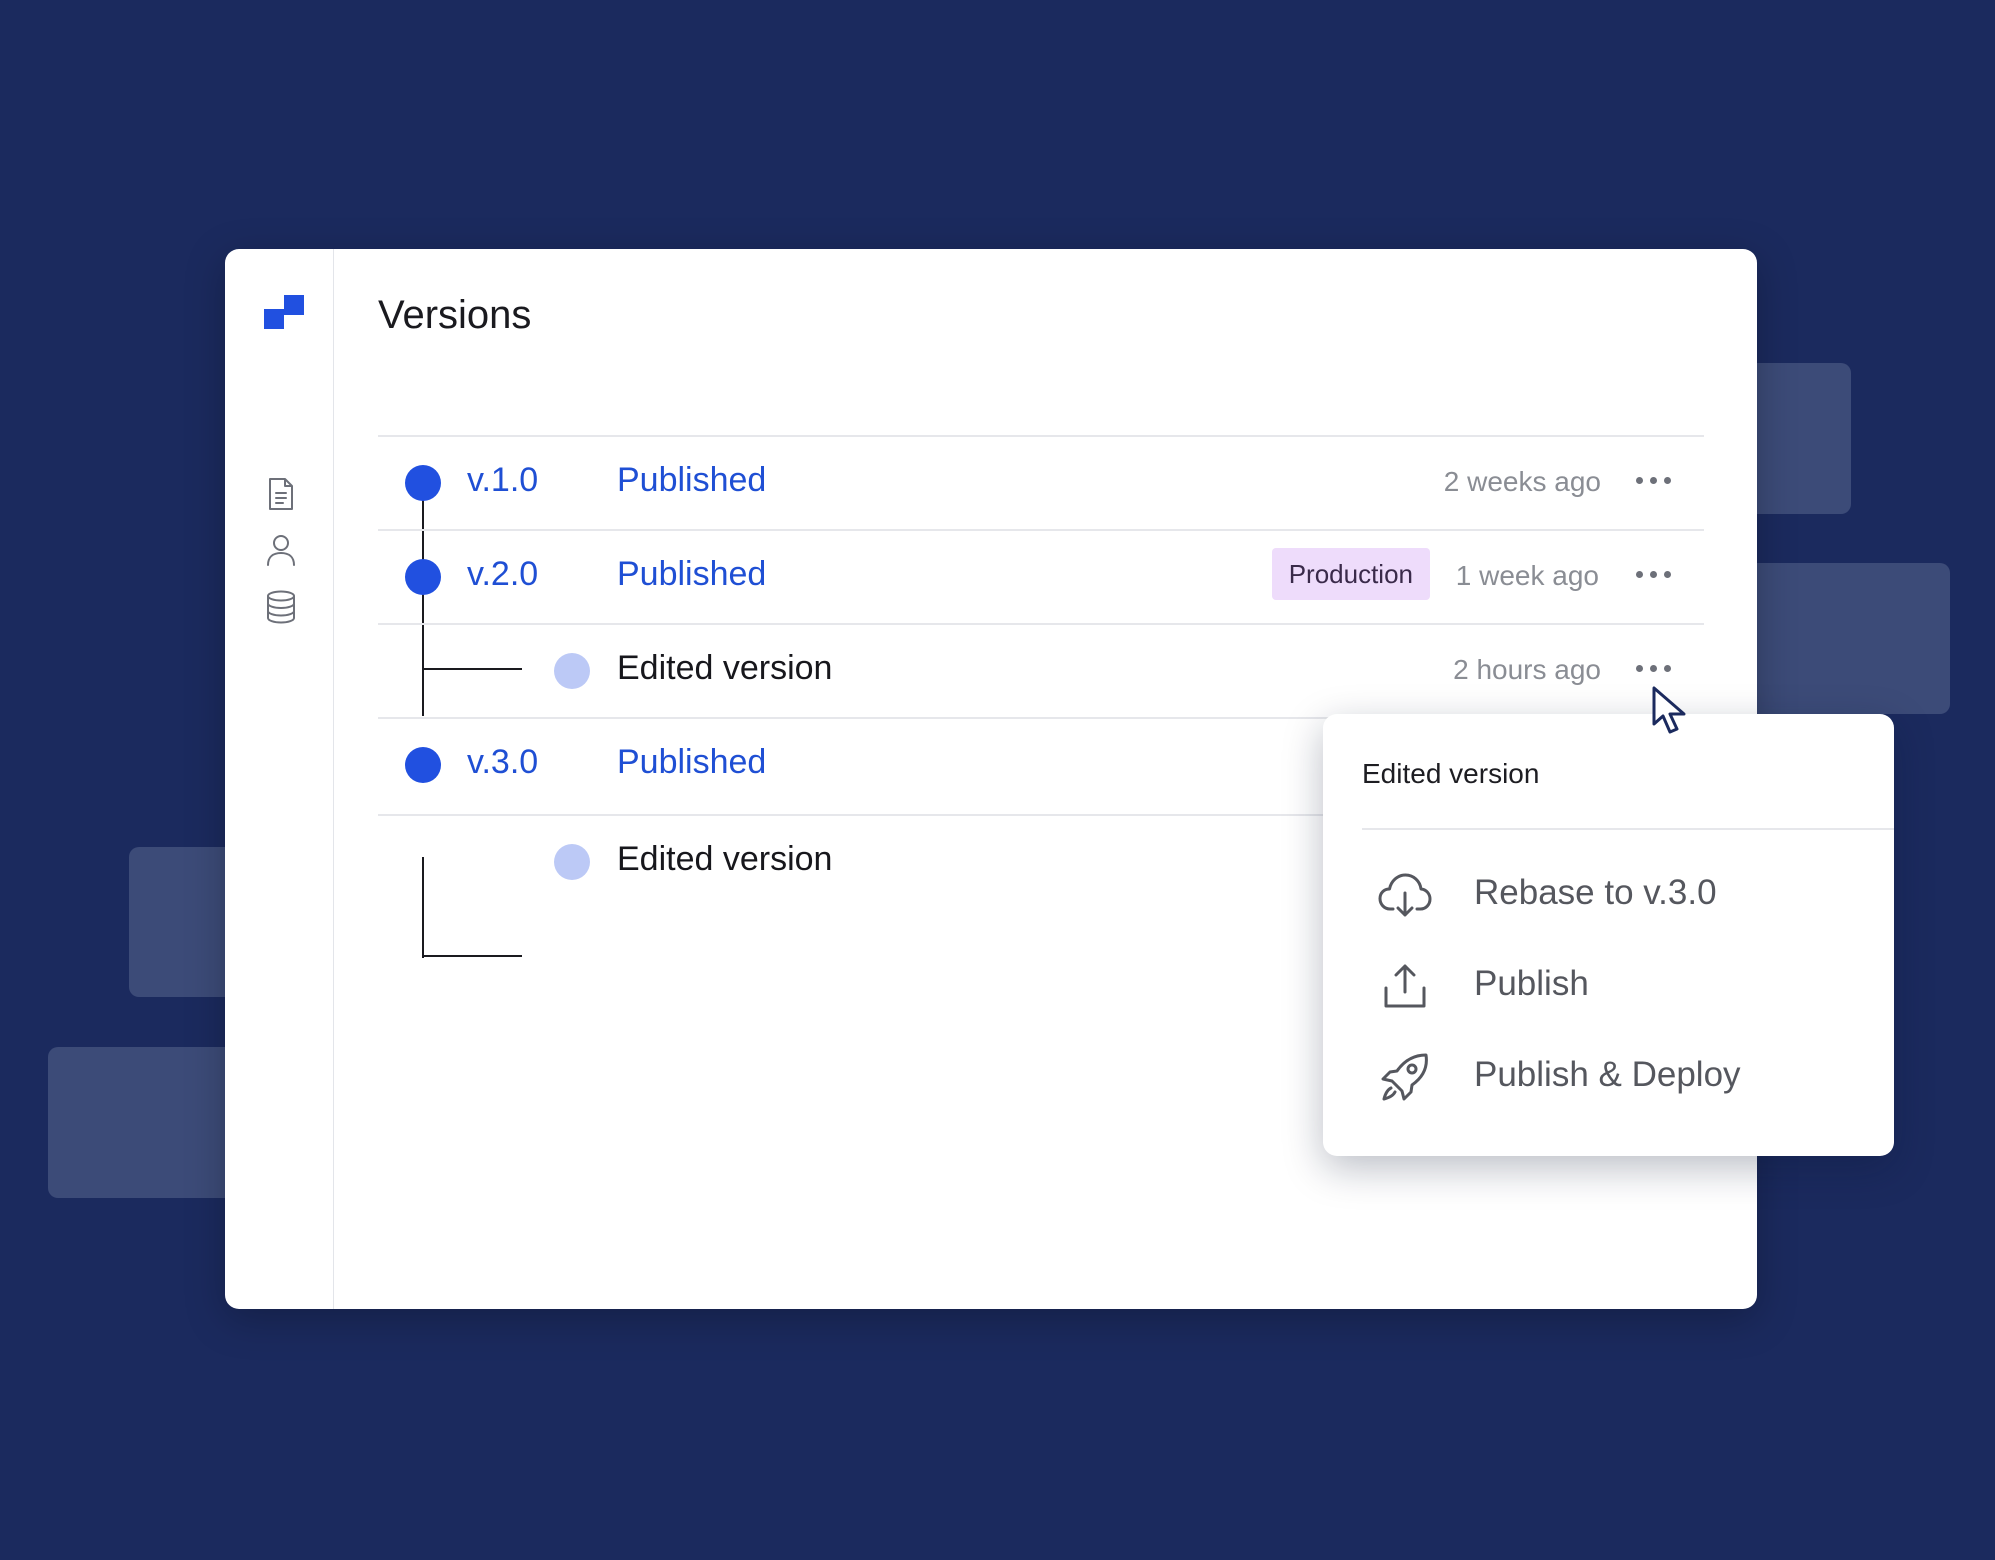 Image resolution: width=1995 pixels, height=1560 pixels. Describe the element at coordinates (1531, 983) in the screenshot. I see `menu-item-label: Publish` at that location.